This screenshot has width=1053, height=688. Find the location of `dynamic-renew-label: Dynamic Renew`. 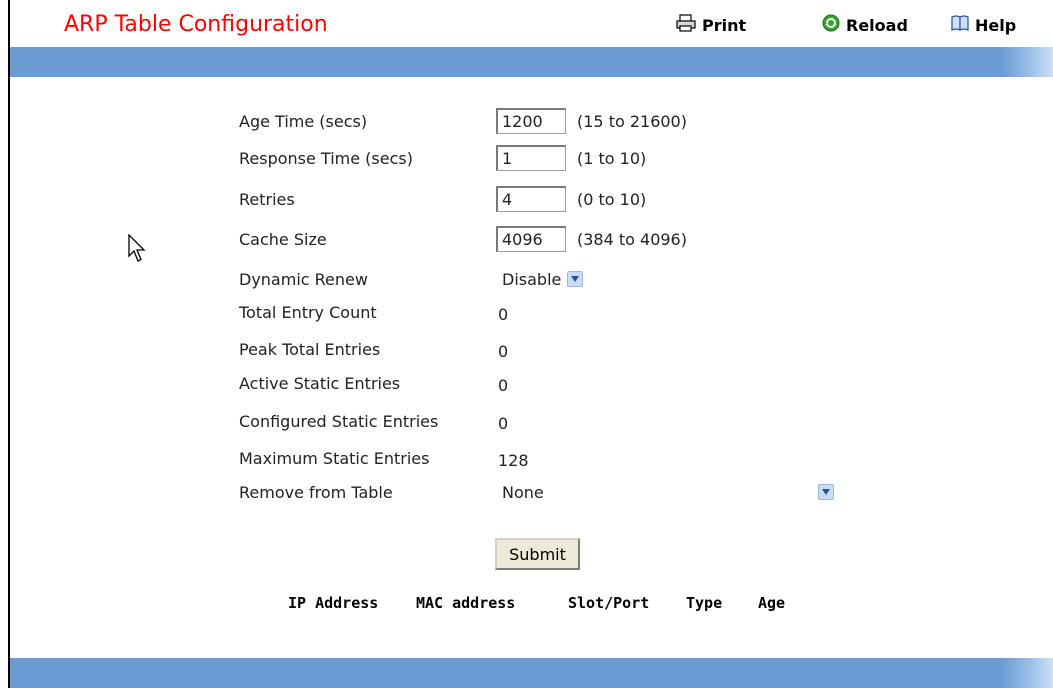

dynamic-renew-label: Dynamic Renew is located at coordinates (303, 279).